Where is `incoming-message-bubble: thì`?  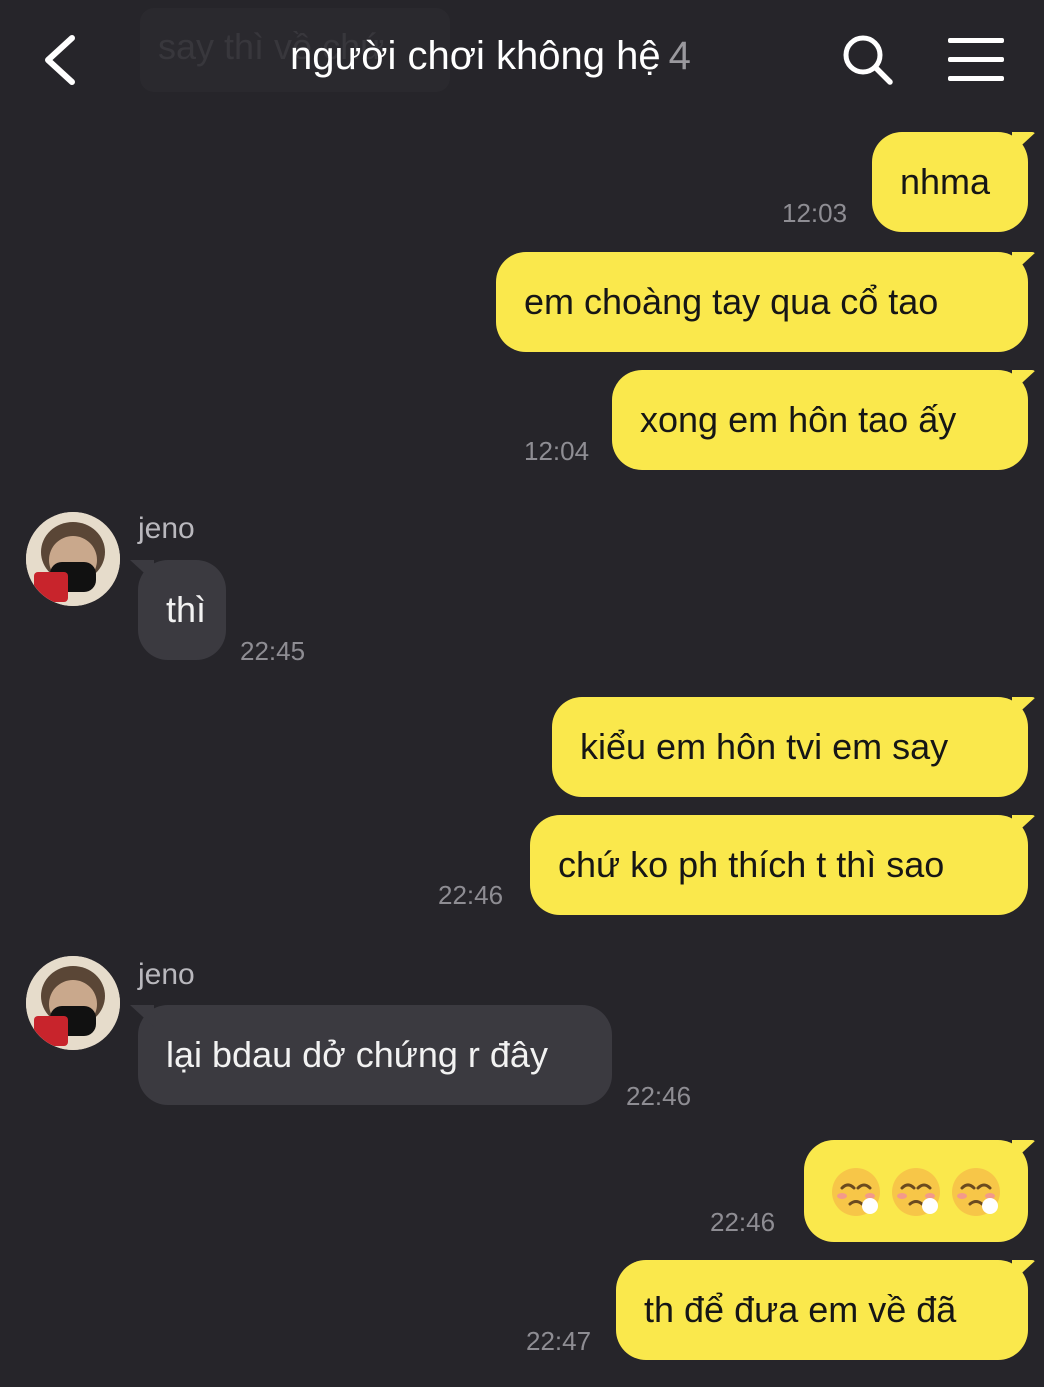
incoming-message-bubble: thì is located at coordinates (182, 610).